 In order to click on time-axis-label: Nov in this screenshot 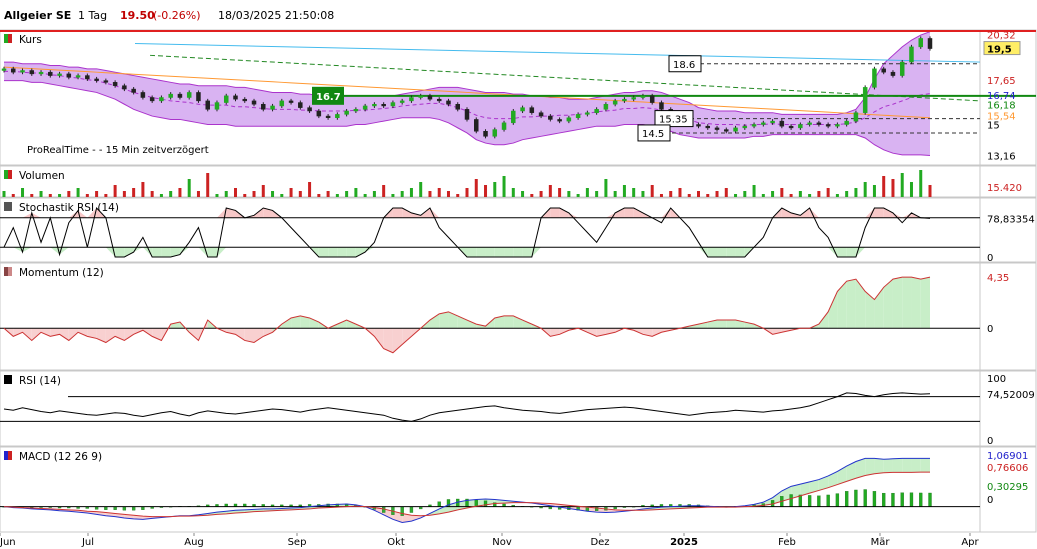, I will do `click(502, 542)`.